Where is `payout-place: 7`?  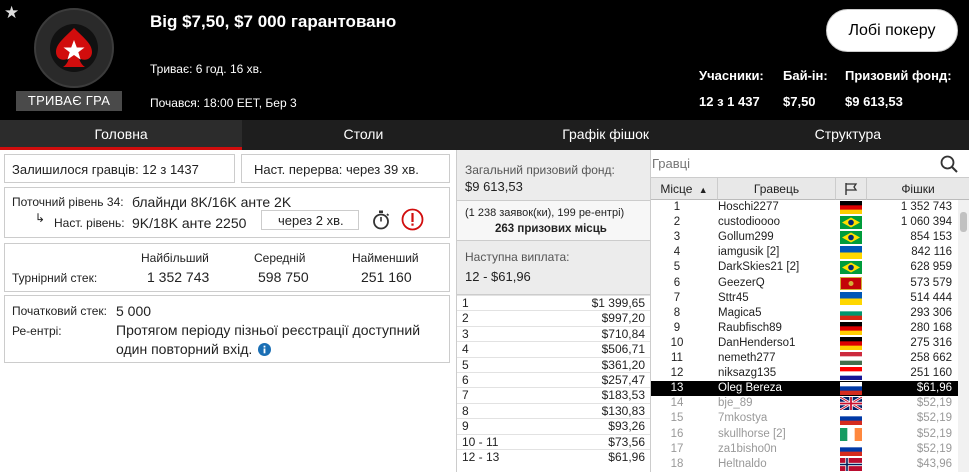
payout-place: 7 is located at coordinates (465, 395).